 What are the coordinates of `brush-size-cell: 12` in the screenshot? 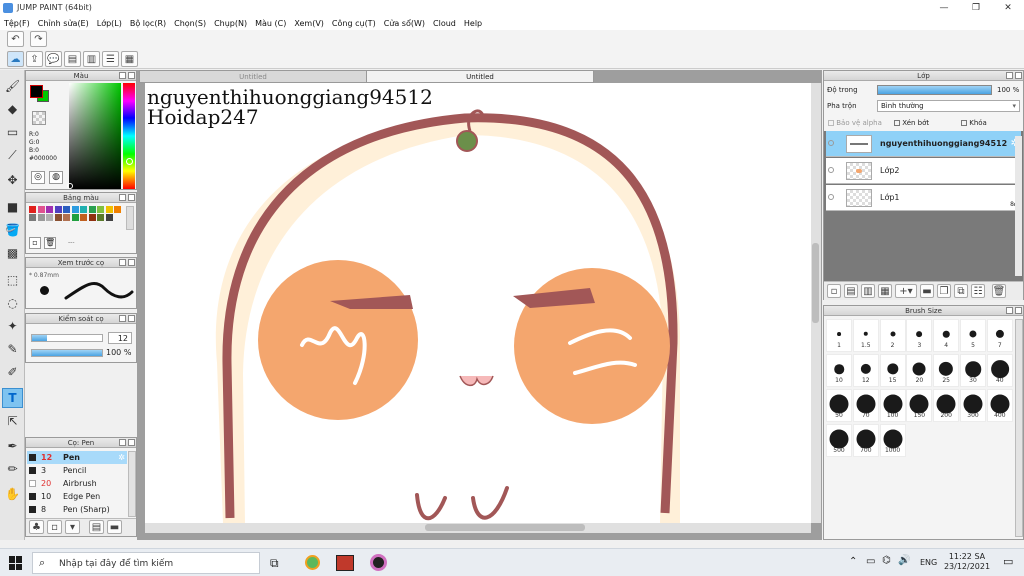 It's located at (865, 370).